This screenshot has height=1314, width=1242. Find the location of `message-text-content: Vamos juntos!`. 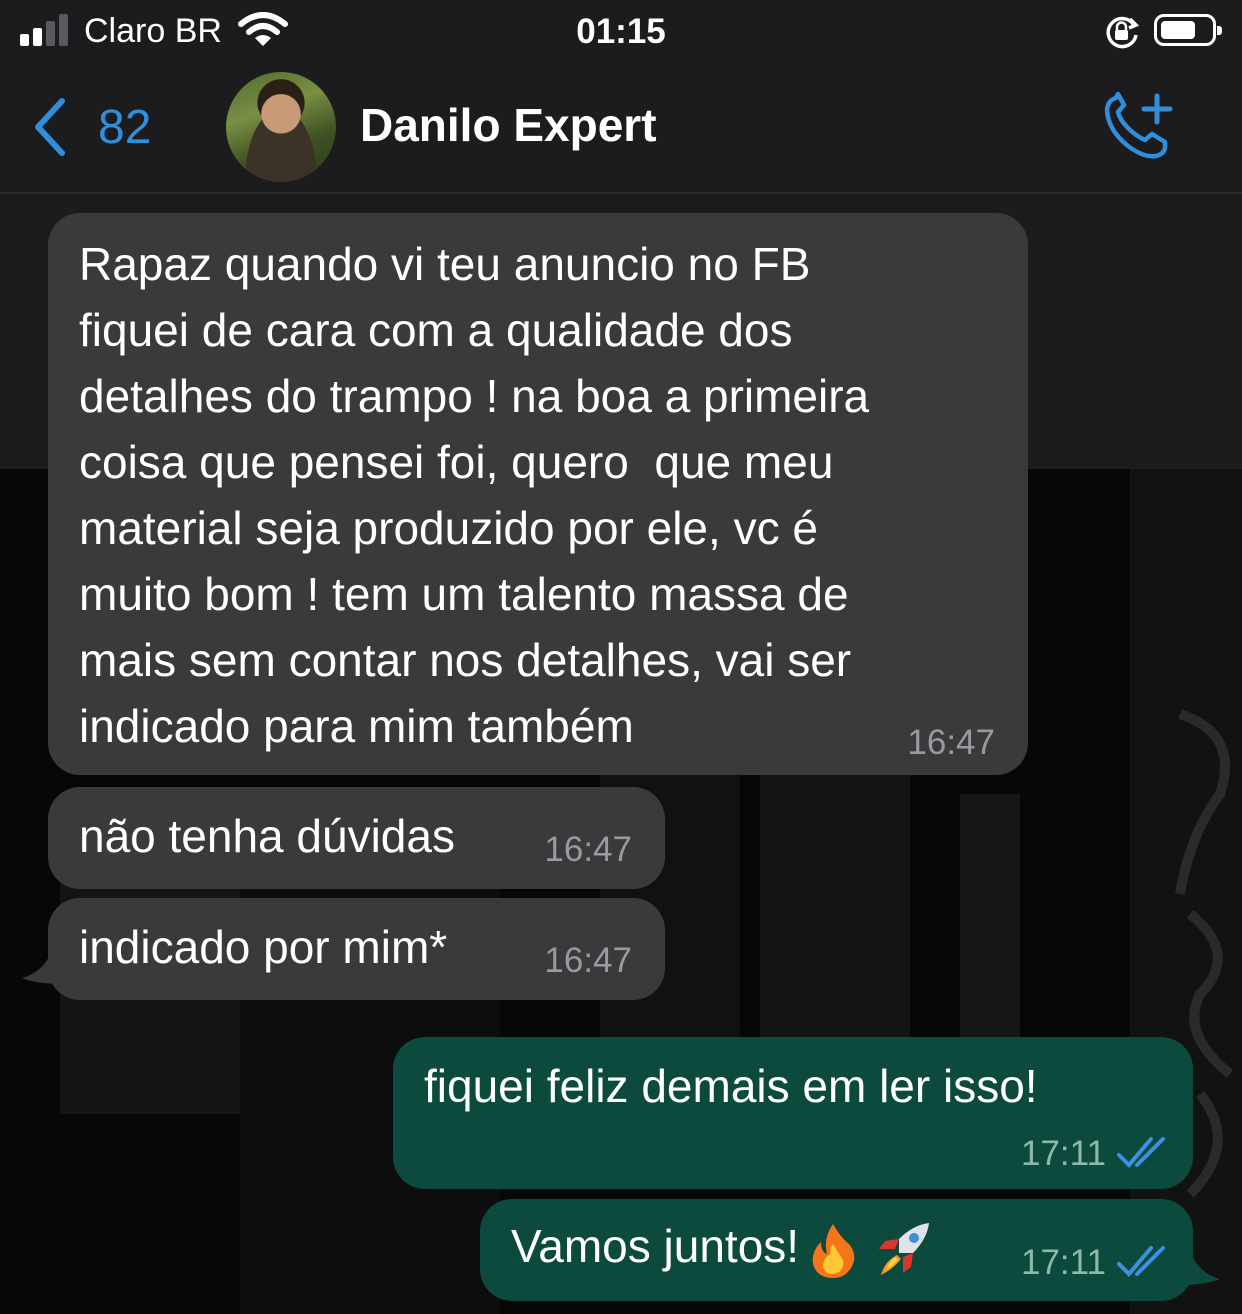

message-text-content: Vamos juntos! is located at coordinates (655, 1246).